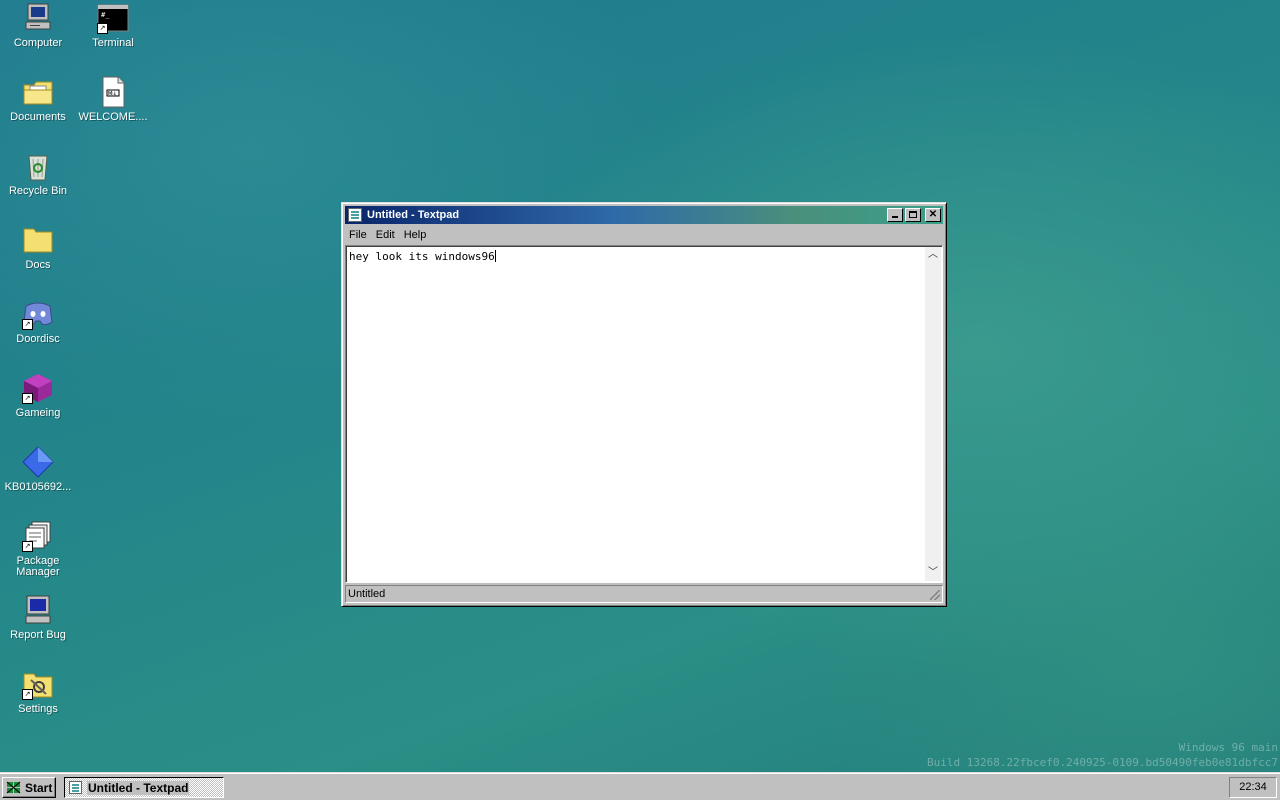  What do you see at coordinates (38, 684) in the screenshot?
I see `settings-icon: ↗` at bounding box center [38, 684].